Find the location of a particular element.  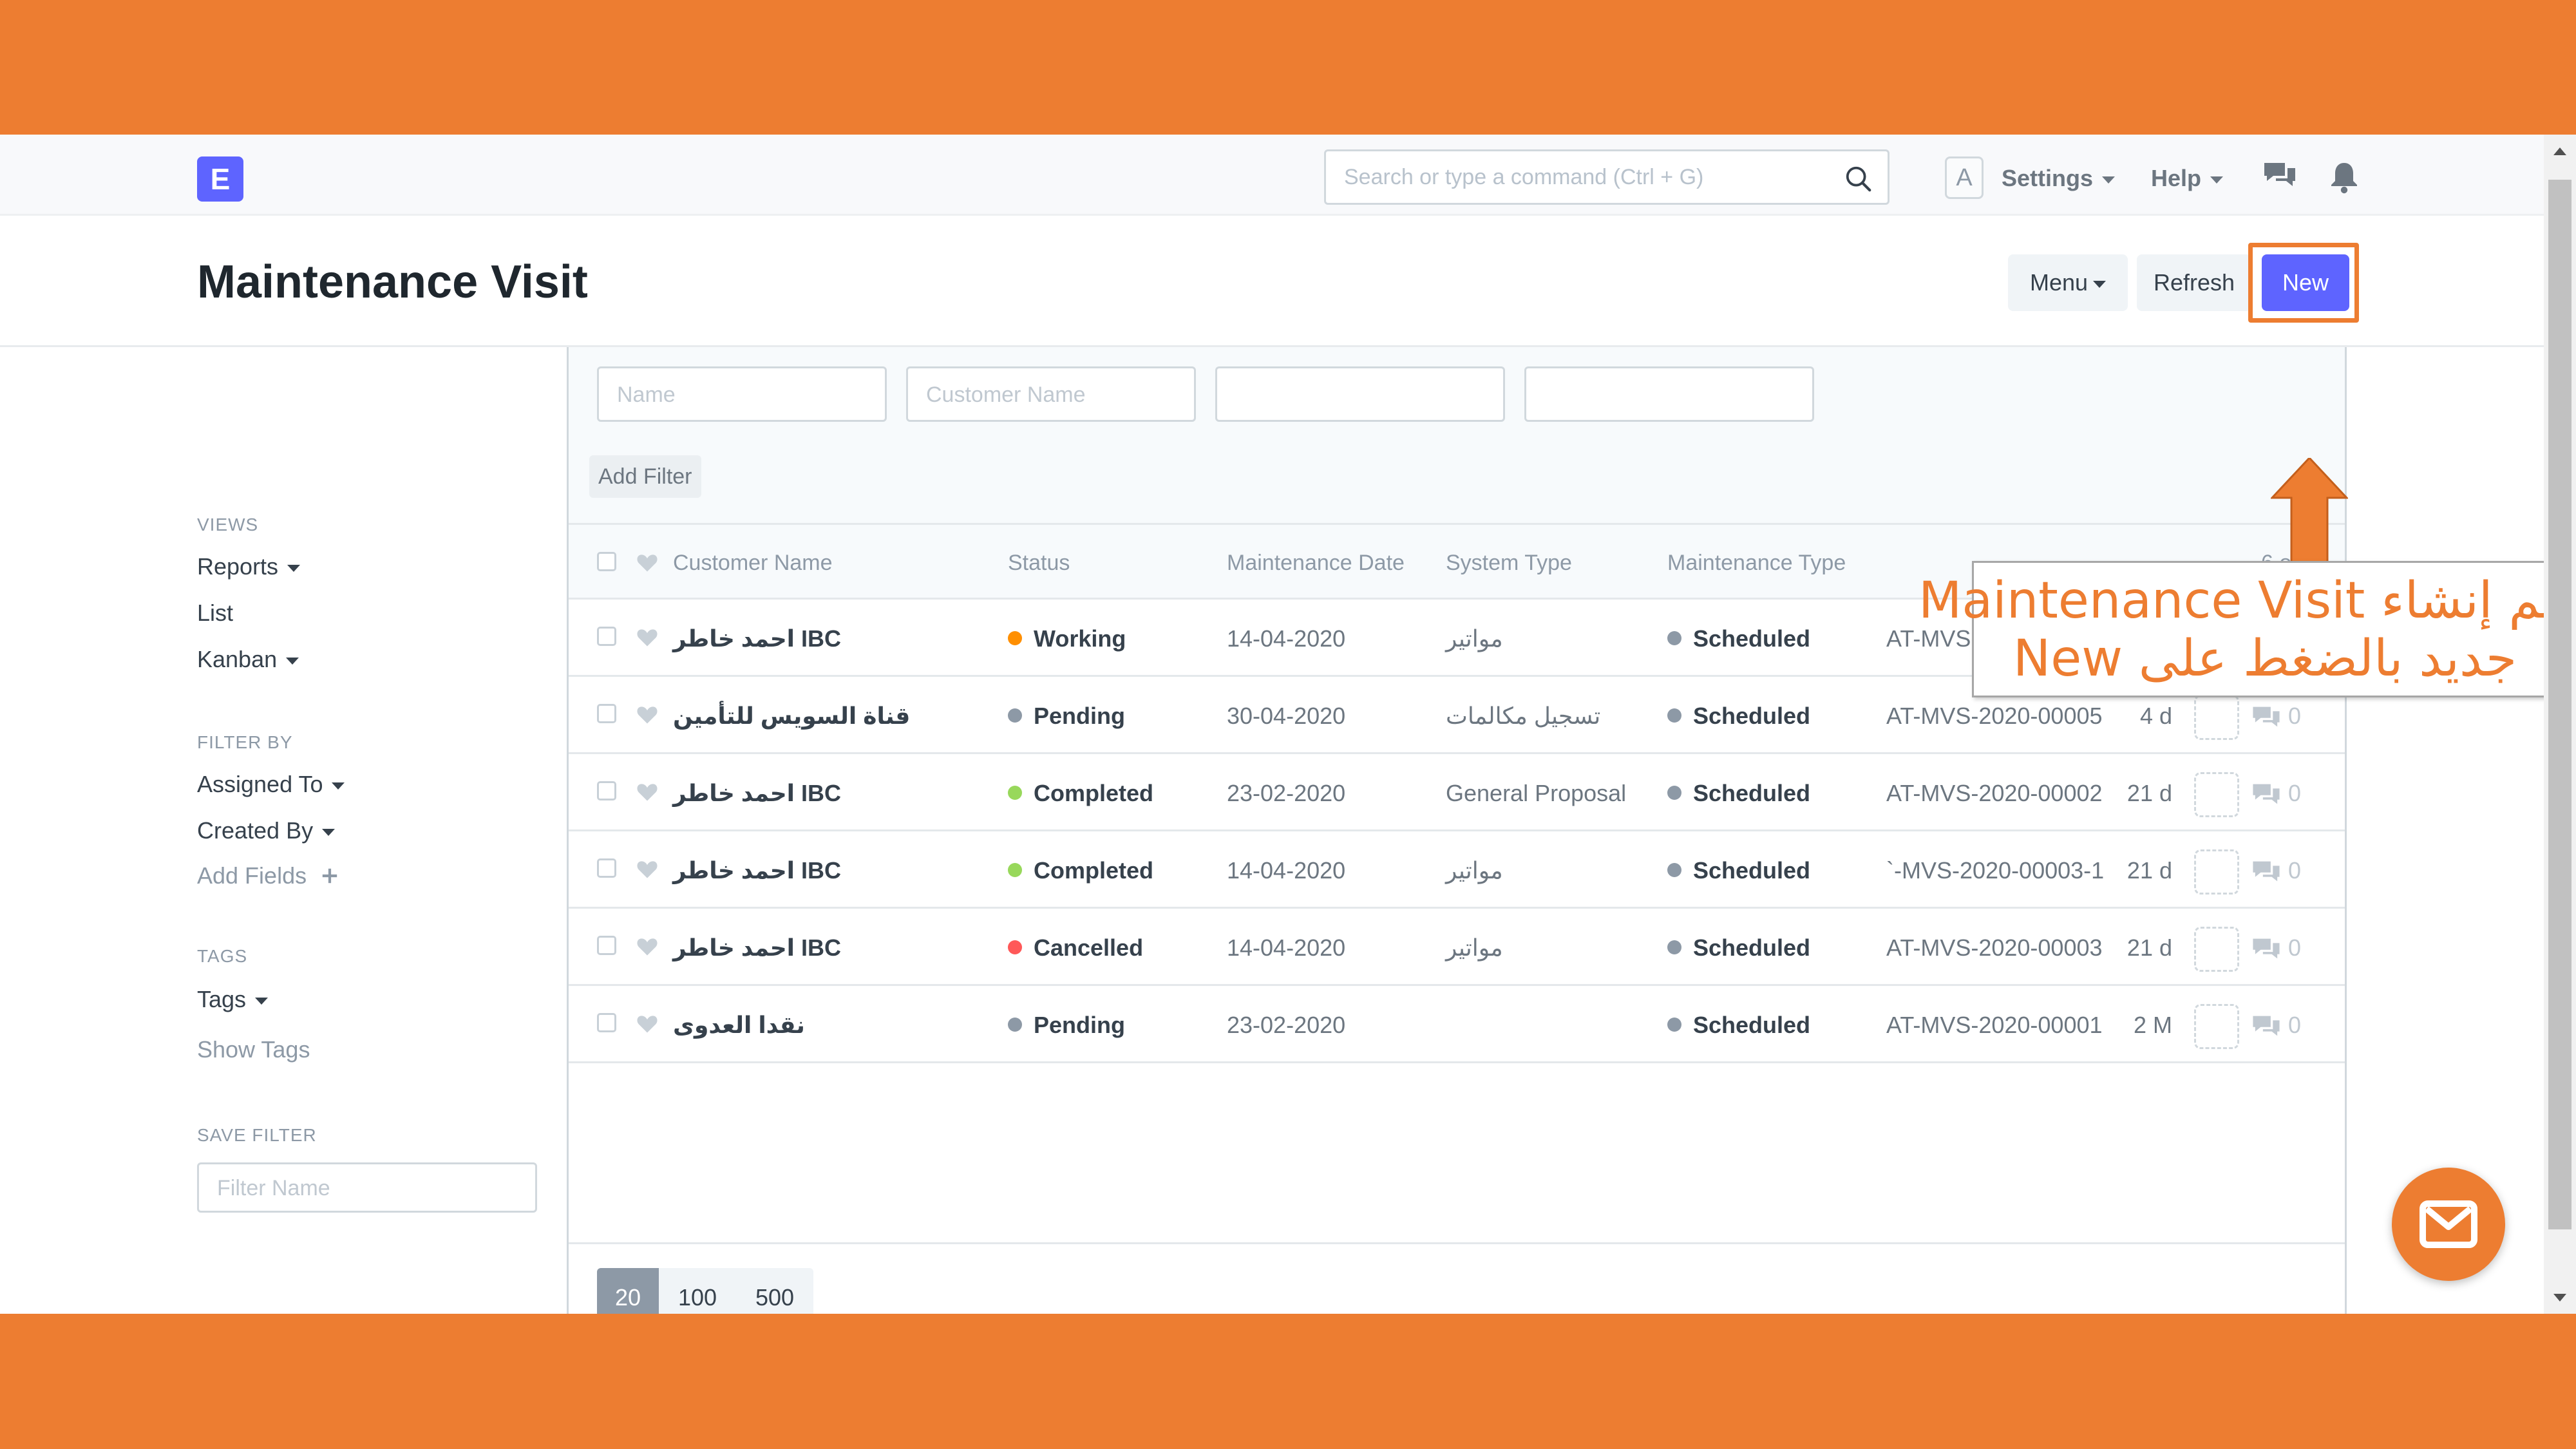

record-id: AT-MVS-2020-00005 is located at coordinates (1999, 716).